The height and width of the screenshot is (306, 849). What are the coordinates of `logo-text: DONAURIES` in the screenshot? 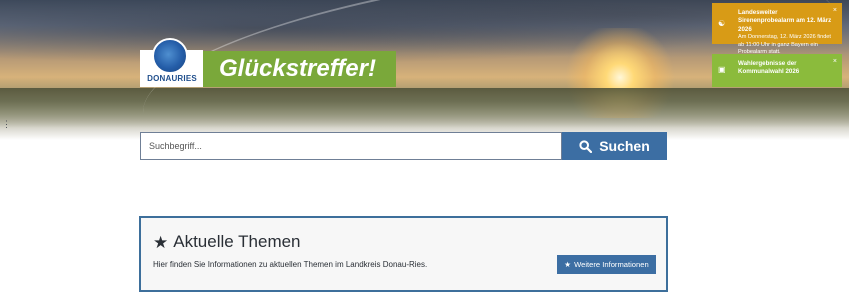 It's located at (172, 78).